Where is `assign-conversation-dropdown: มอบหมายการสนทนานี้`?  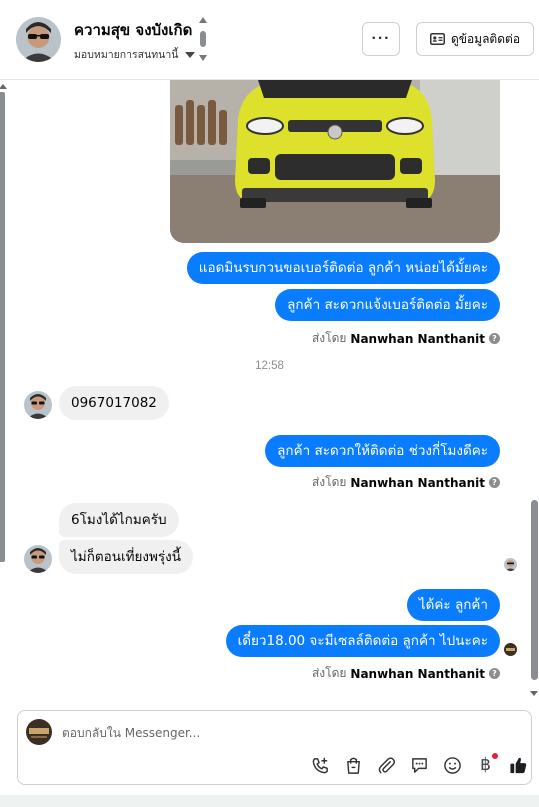 assign-conversation-dropdown: มอบหมายการสนทนานี้ is located at coordinates (135, 54).